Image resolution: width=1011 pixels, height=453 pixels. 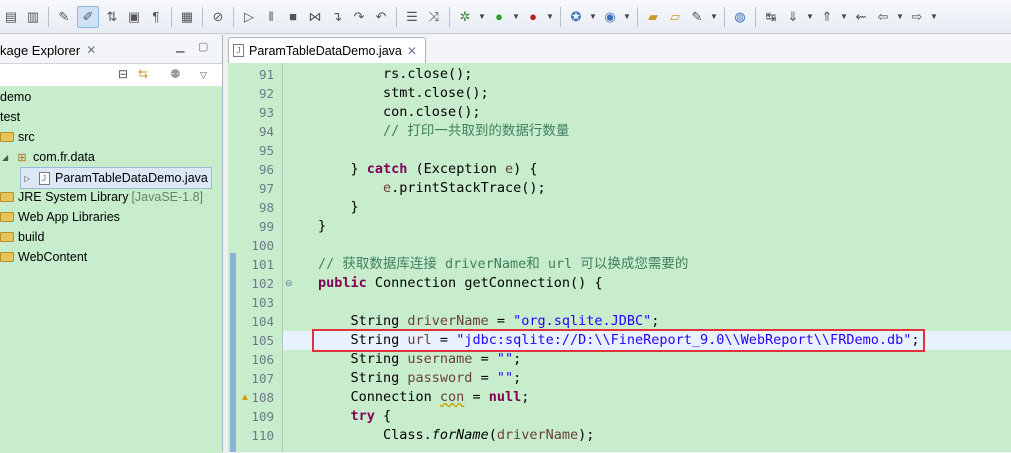 I want to click on open-task-icon: ▱, so click(x=675, y=17).